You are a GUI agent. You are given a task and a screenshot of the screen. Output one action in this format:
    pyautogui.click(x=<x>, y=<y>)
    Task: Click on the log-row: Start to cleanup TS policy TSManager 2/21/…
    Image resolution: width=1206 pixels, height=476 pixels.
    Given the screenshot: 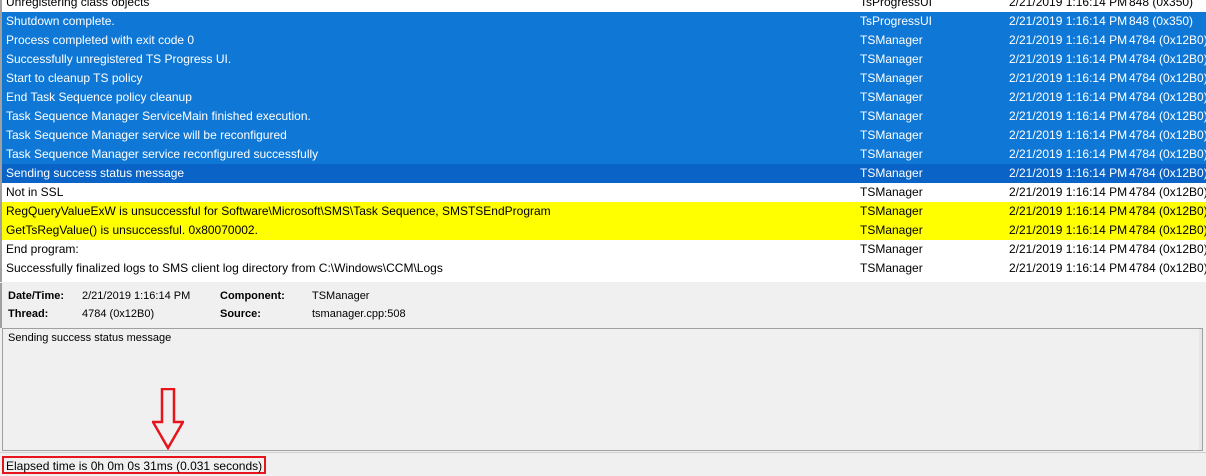 What is the action you would take?
    pyautogui.click(x=604, y=78)
    